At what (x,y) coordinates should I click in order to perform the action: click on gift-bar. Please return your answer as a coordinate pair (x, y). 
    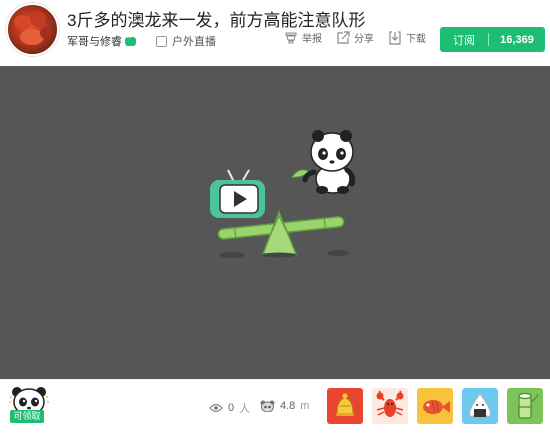
    Looking at the image, I should click on (438, 406).